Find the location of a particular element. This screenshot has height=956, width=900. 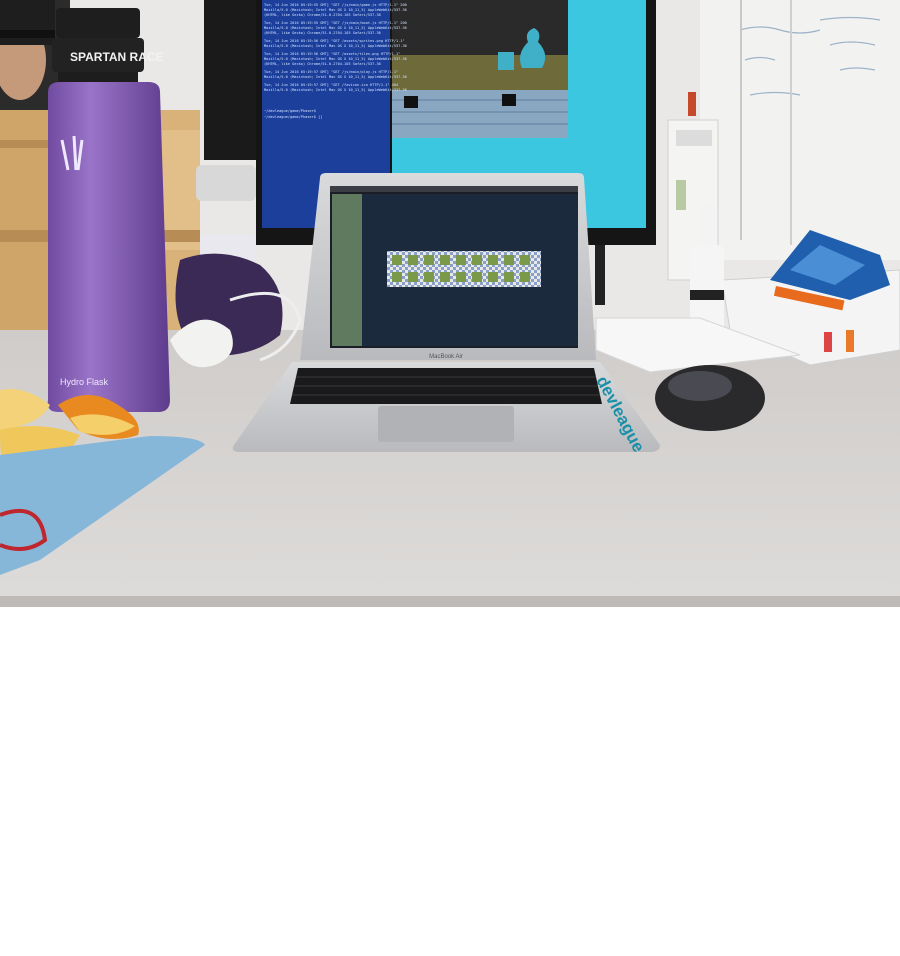

computer-mouse is located at coordinates (710, 398).